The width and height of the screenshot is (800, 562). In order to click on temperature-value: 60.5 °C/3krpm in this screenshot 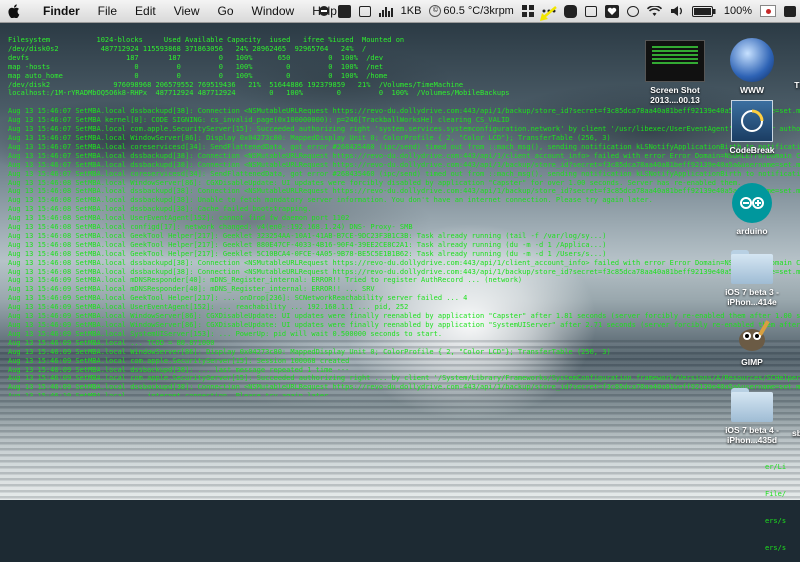, I will do `click(478, 11)`.